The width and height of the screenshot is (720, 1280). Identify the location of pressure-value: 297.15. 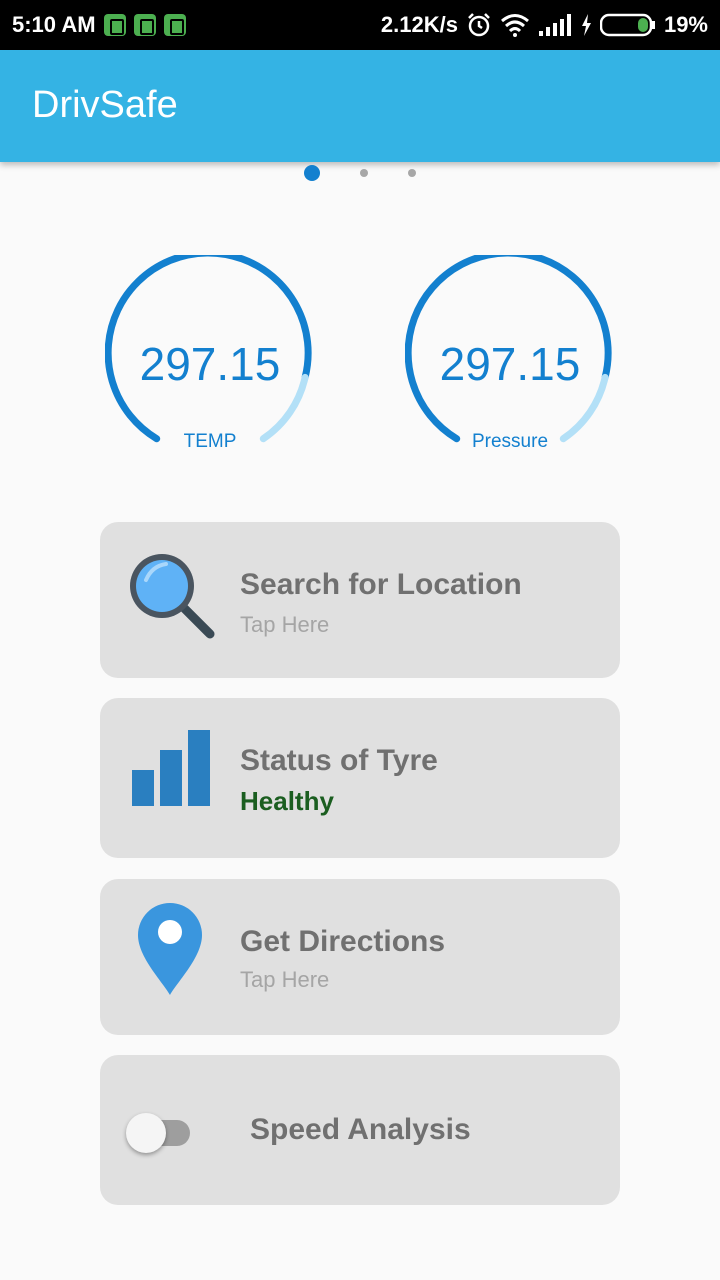
(510, 364).